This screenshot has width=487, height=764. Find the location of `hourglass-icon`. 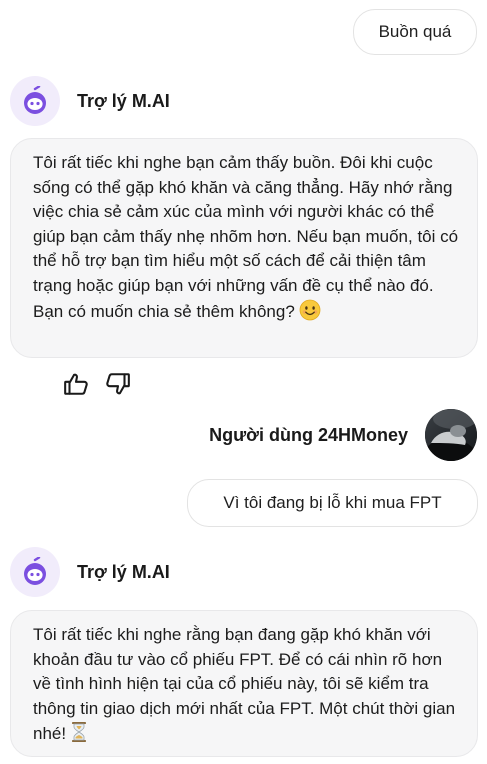

hourglass-icon is located at coordinates (79, 736).